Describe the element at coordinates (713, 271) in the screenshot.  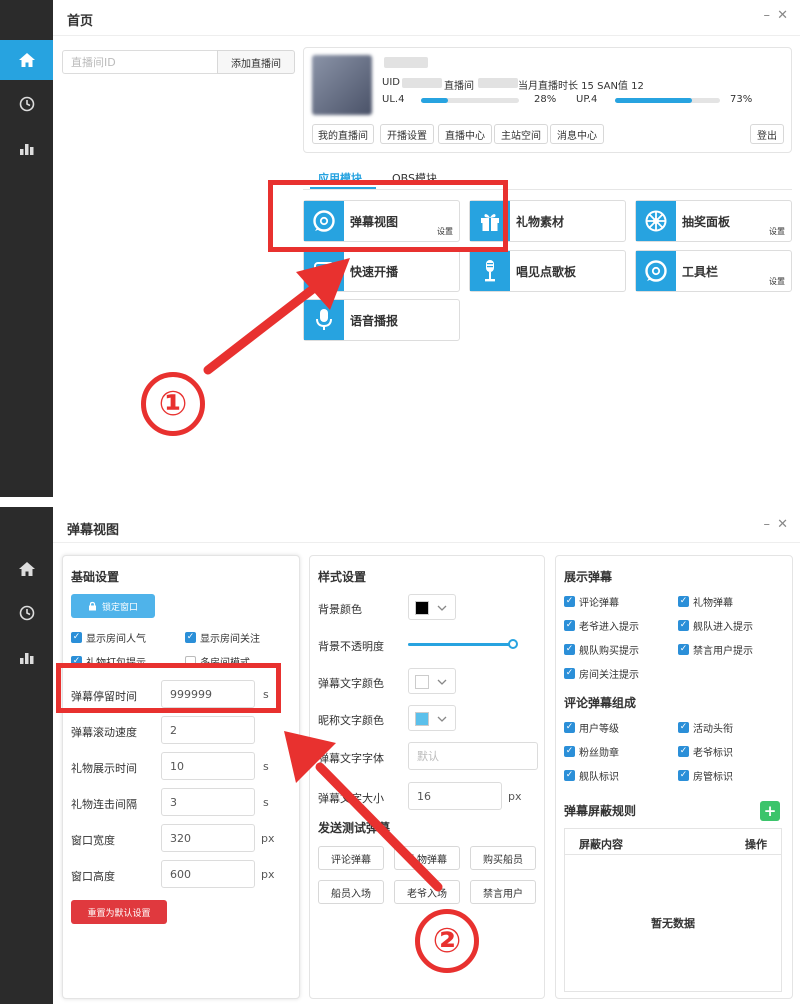
I see `tile-toolbar: 工具栏 设置` at that location.